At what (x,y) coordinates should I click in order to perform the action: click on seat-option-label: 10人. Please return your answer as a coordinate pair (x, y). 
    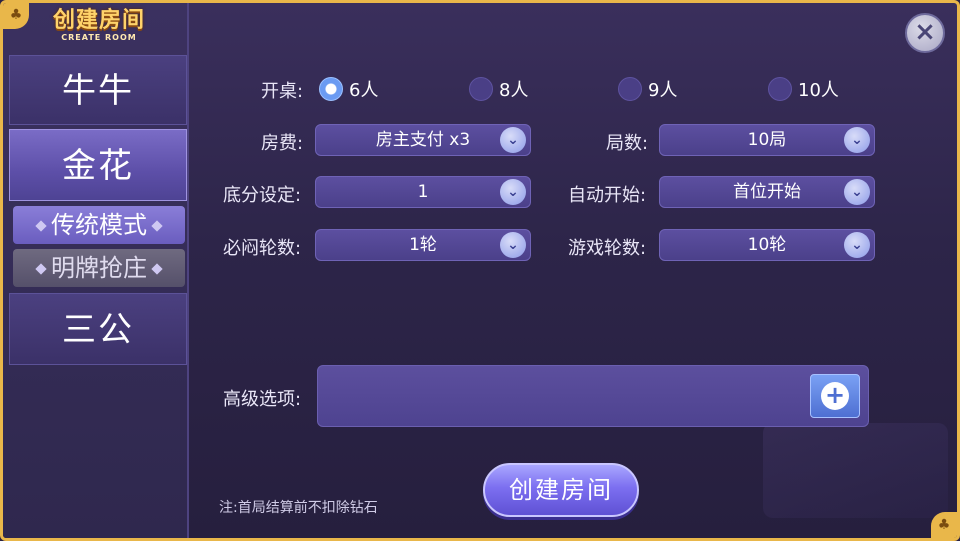
    Looking at the image, I should click on (818, 90).